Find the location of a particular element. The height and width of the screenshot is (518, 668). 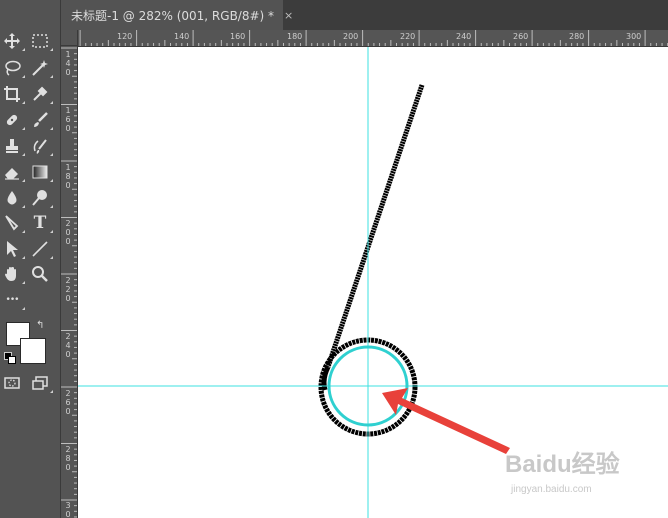

brush-tool-icon is located at coordinates (40, 120).